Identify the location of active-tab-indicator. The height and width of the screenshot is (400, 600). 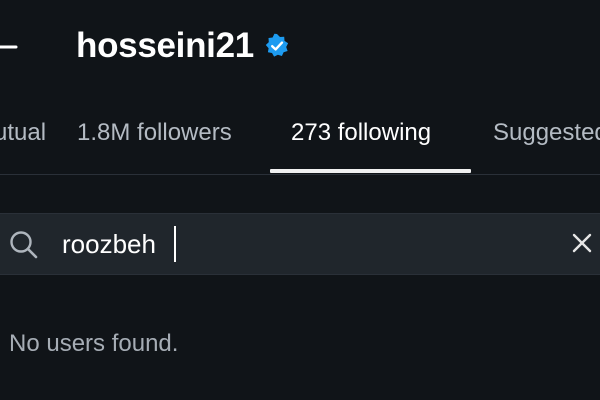
(370, 171).